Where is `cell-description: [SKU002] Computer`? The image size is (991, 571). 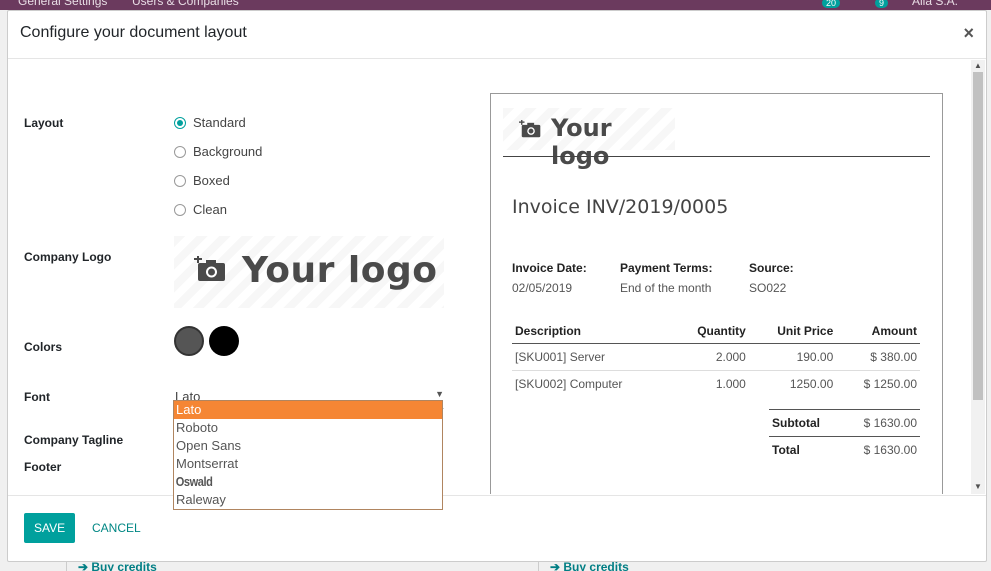 cell-description: [SKU002] Computer is located at coordinates (569, 384).